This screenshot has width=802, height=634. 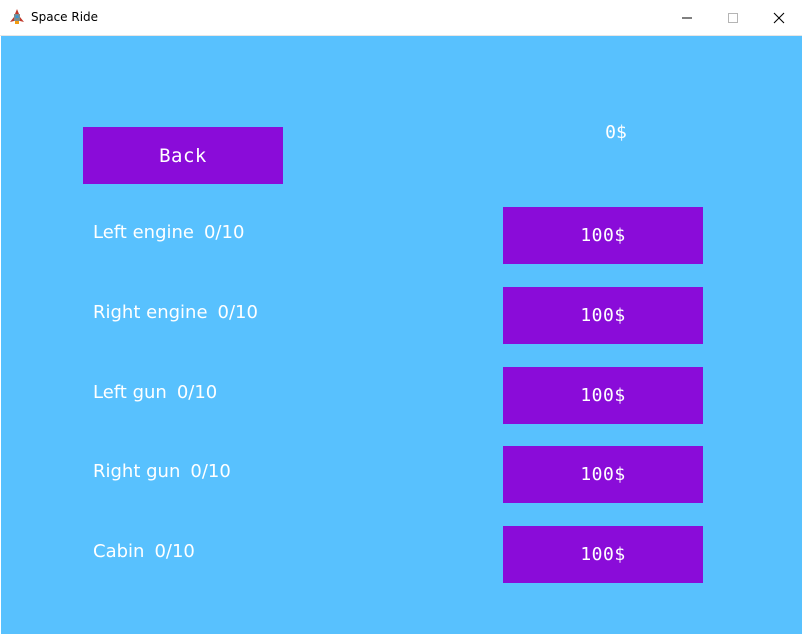 I want to click on maximize-button, so click(x=733, y=17).